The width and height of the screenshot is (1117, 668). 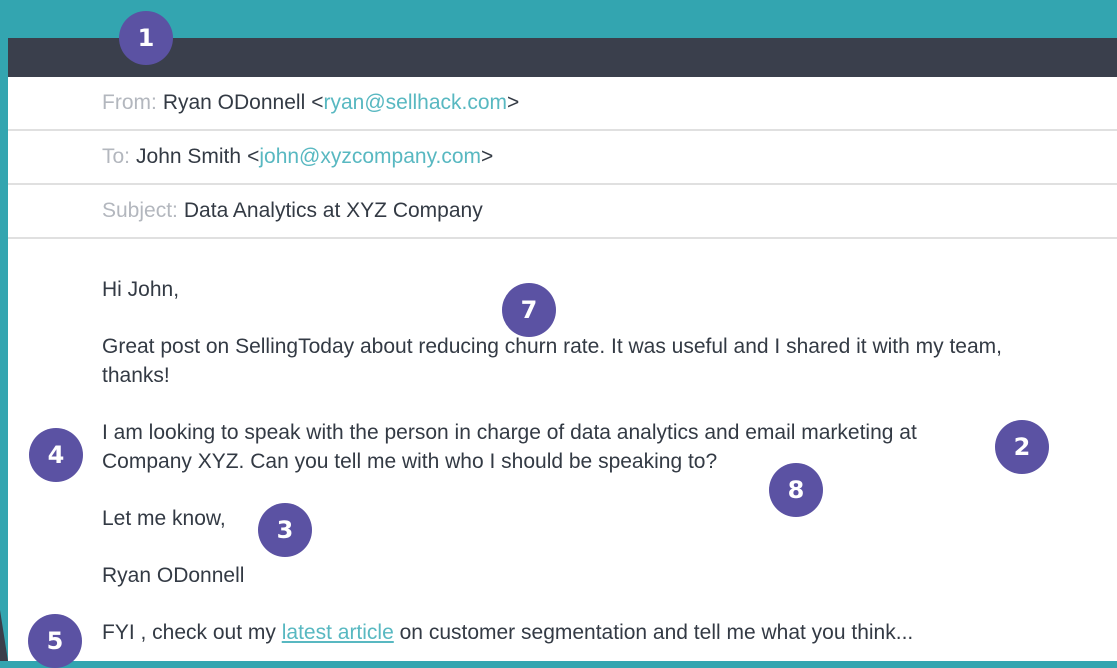 What do you see at coordinates (146, 38) in the screenshot?
I see `badge-1: 1` at bounding box center [146, 38].